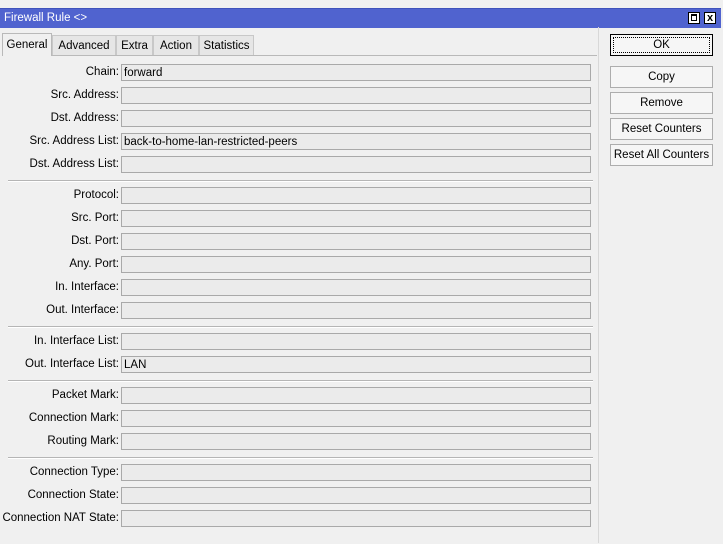  Describe the element at coordinates (84, 95) in the screenshot. I see `src-address-label: Src. Address:` at that location.